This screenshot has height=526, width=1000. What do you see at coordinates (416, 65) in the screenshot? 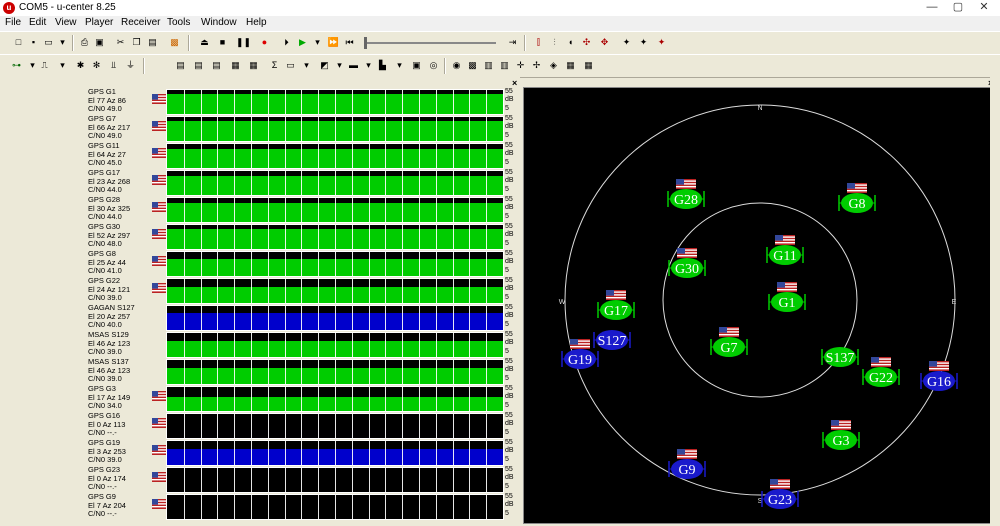
I see `map-icon: ▣` at bounding box center [416, 65].